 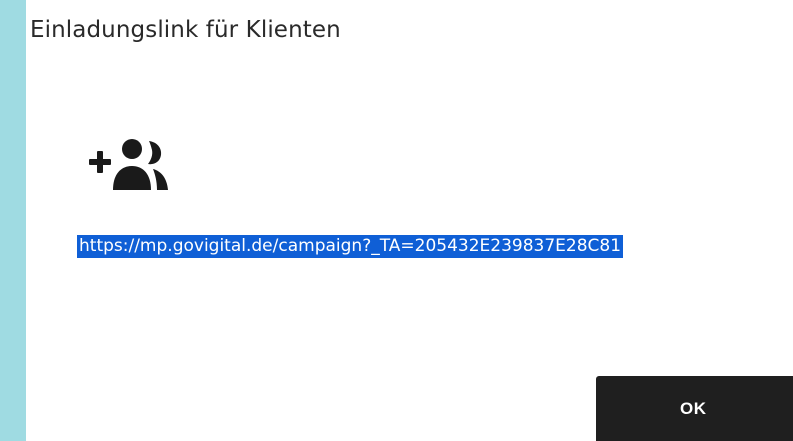 What do you see at coordinates (185, 30) in the screenshot?
I see `dialog-title: Einladungslink für Klienten` at bounding box center [185, 30].